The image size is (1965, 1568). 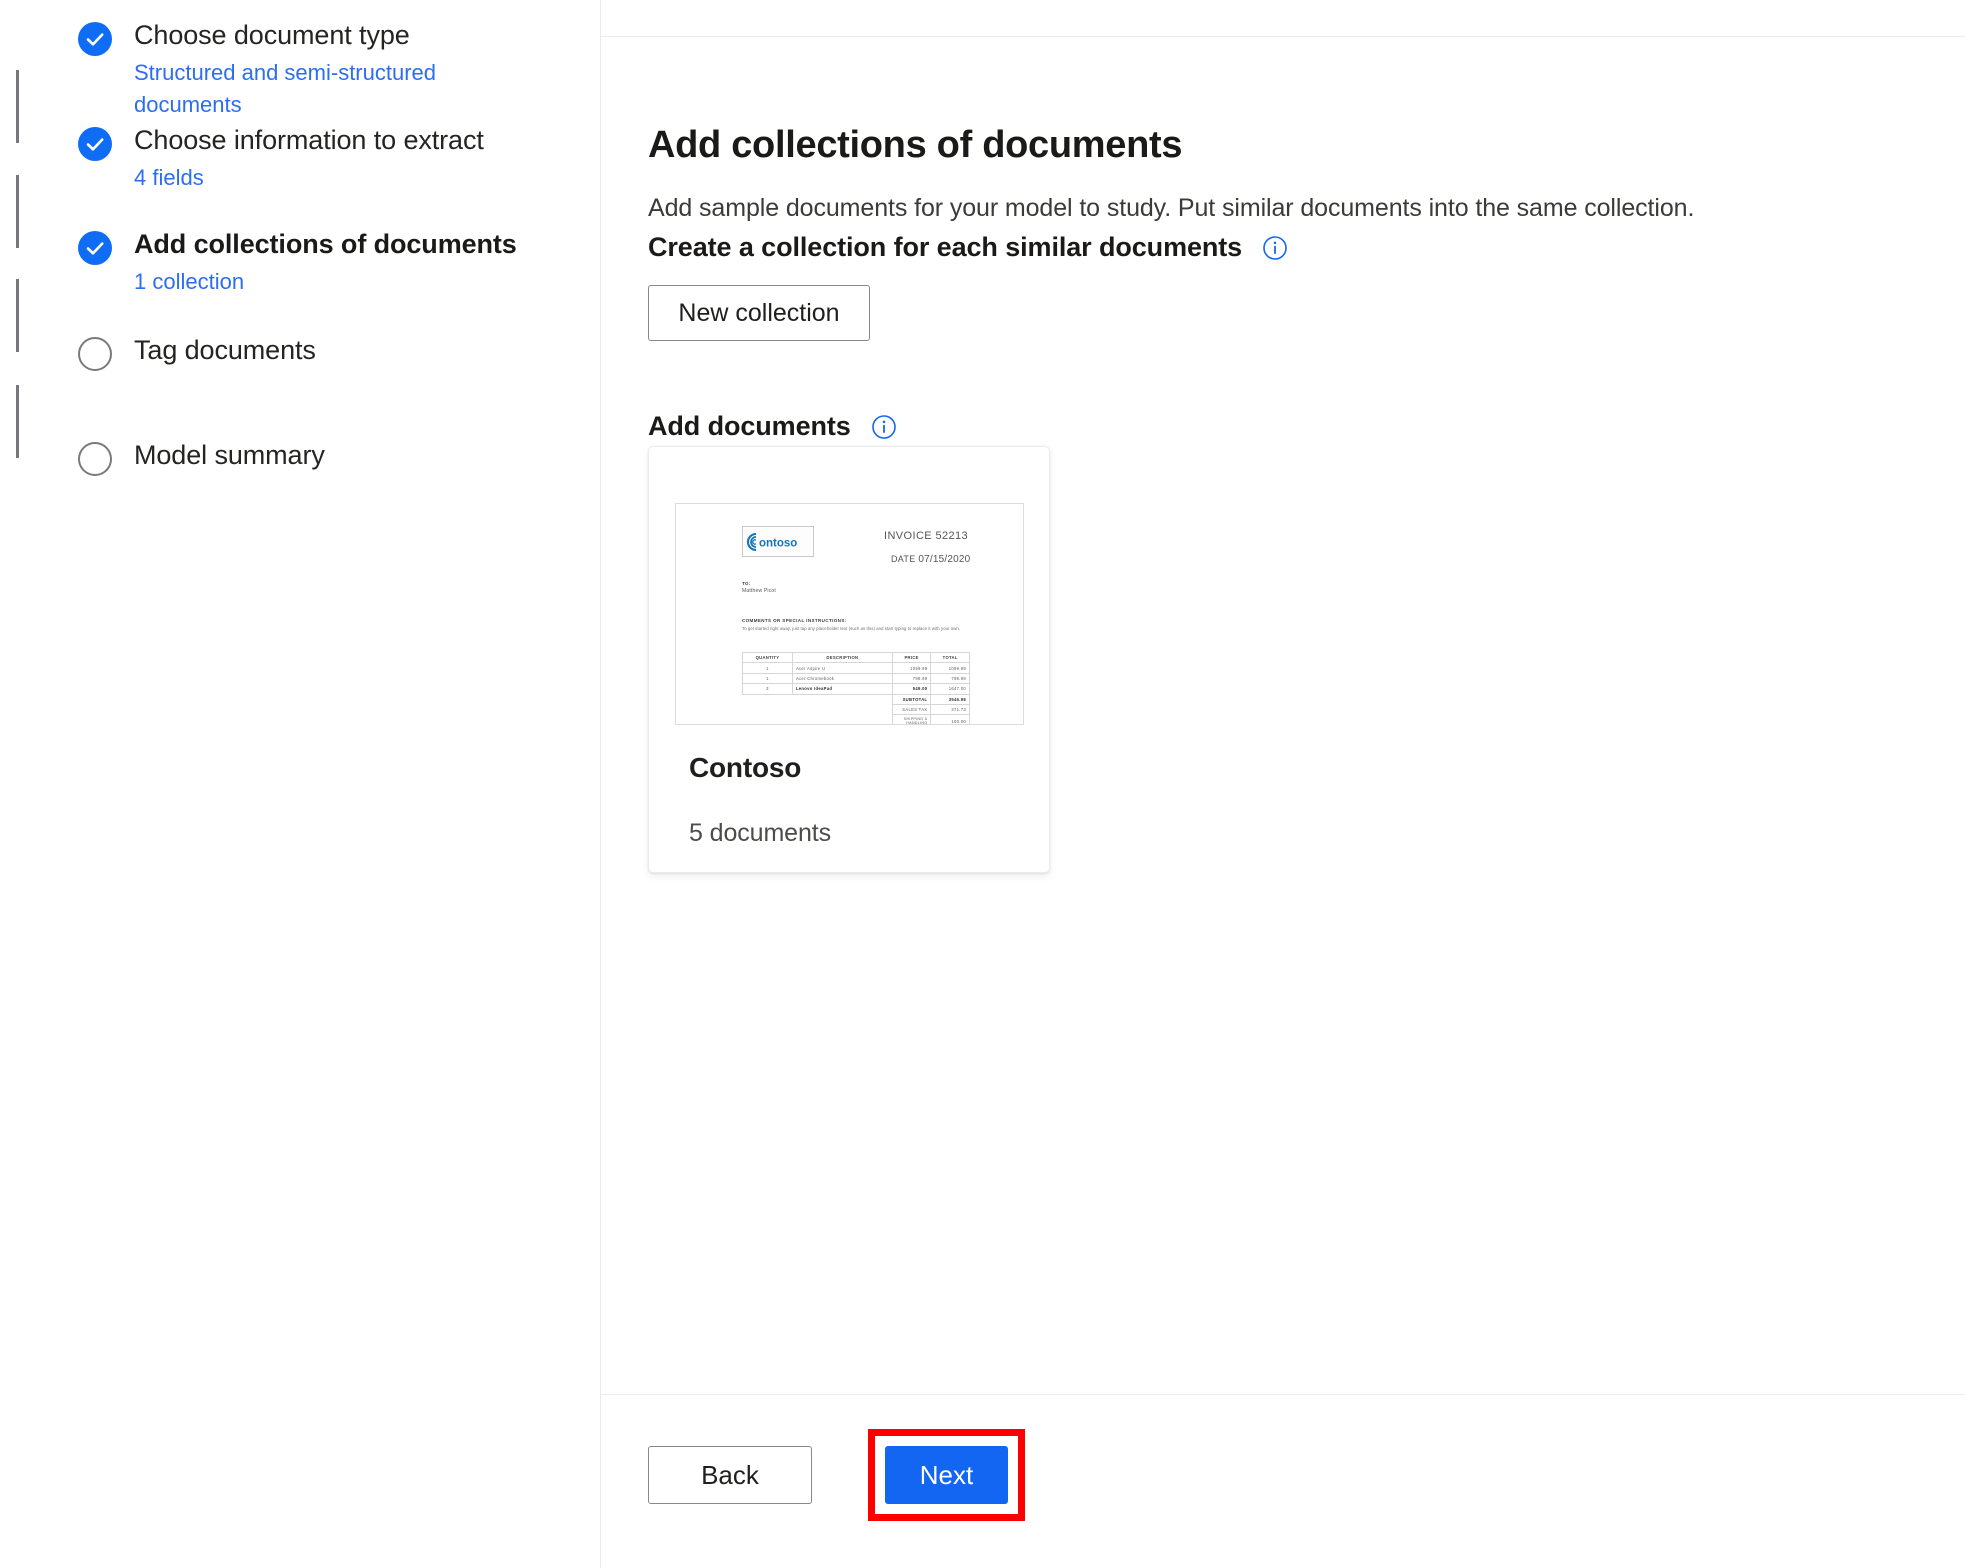 What do you see at coordinates (1283, 1481) in the screenshot?
I see `wizard-footer: Back Next` at bounding box center [1283, 1481].